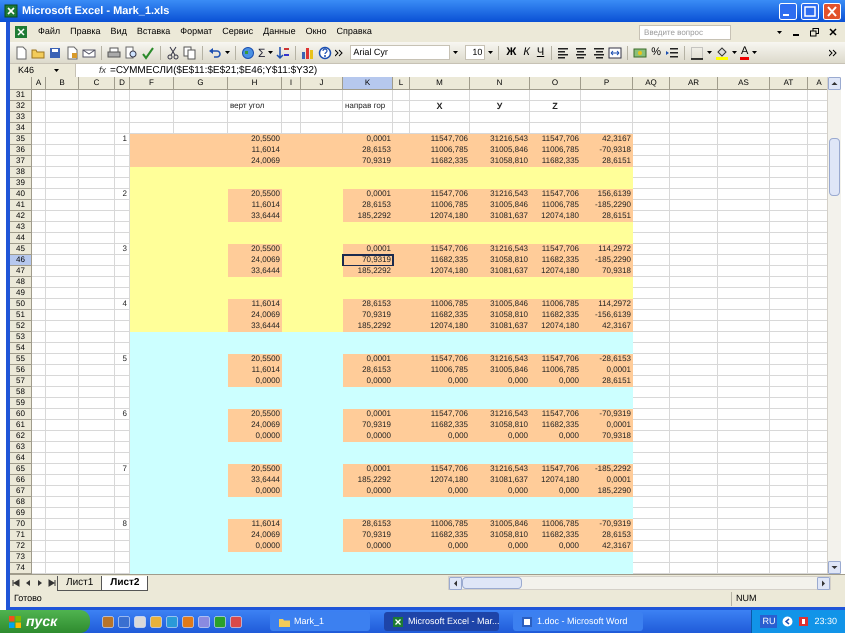 The width and height of the screenshot is (845, 633). Describe the element at coordinates (21, 282) in the screenshot. I see `row-header: 48` at that location.